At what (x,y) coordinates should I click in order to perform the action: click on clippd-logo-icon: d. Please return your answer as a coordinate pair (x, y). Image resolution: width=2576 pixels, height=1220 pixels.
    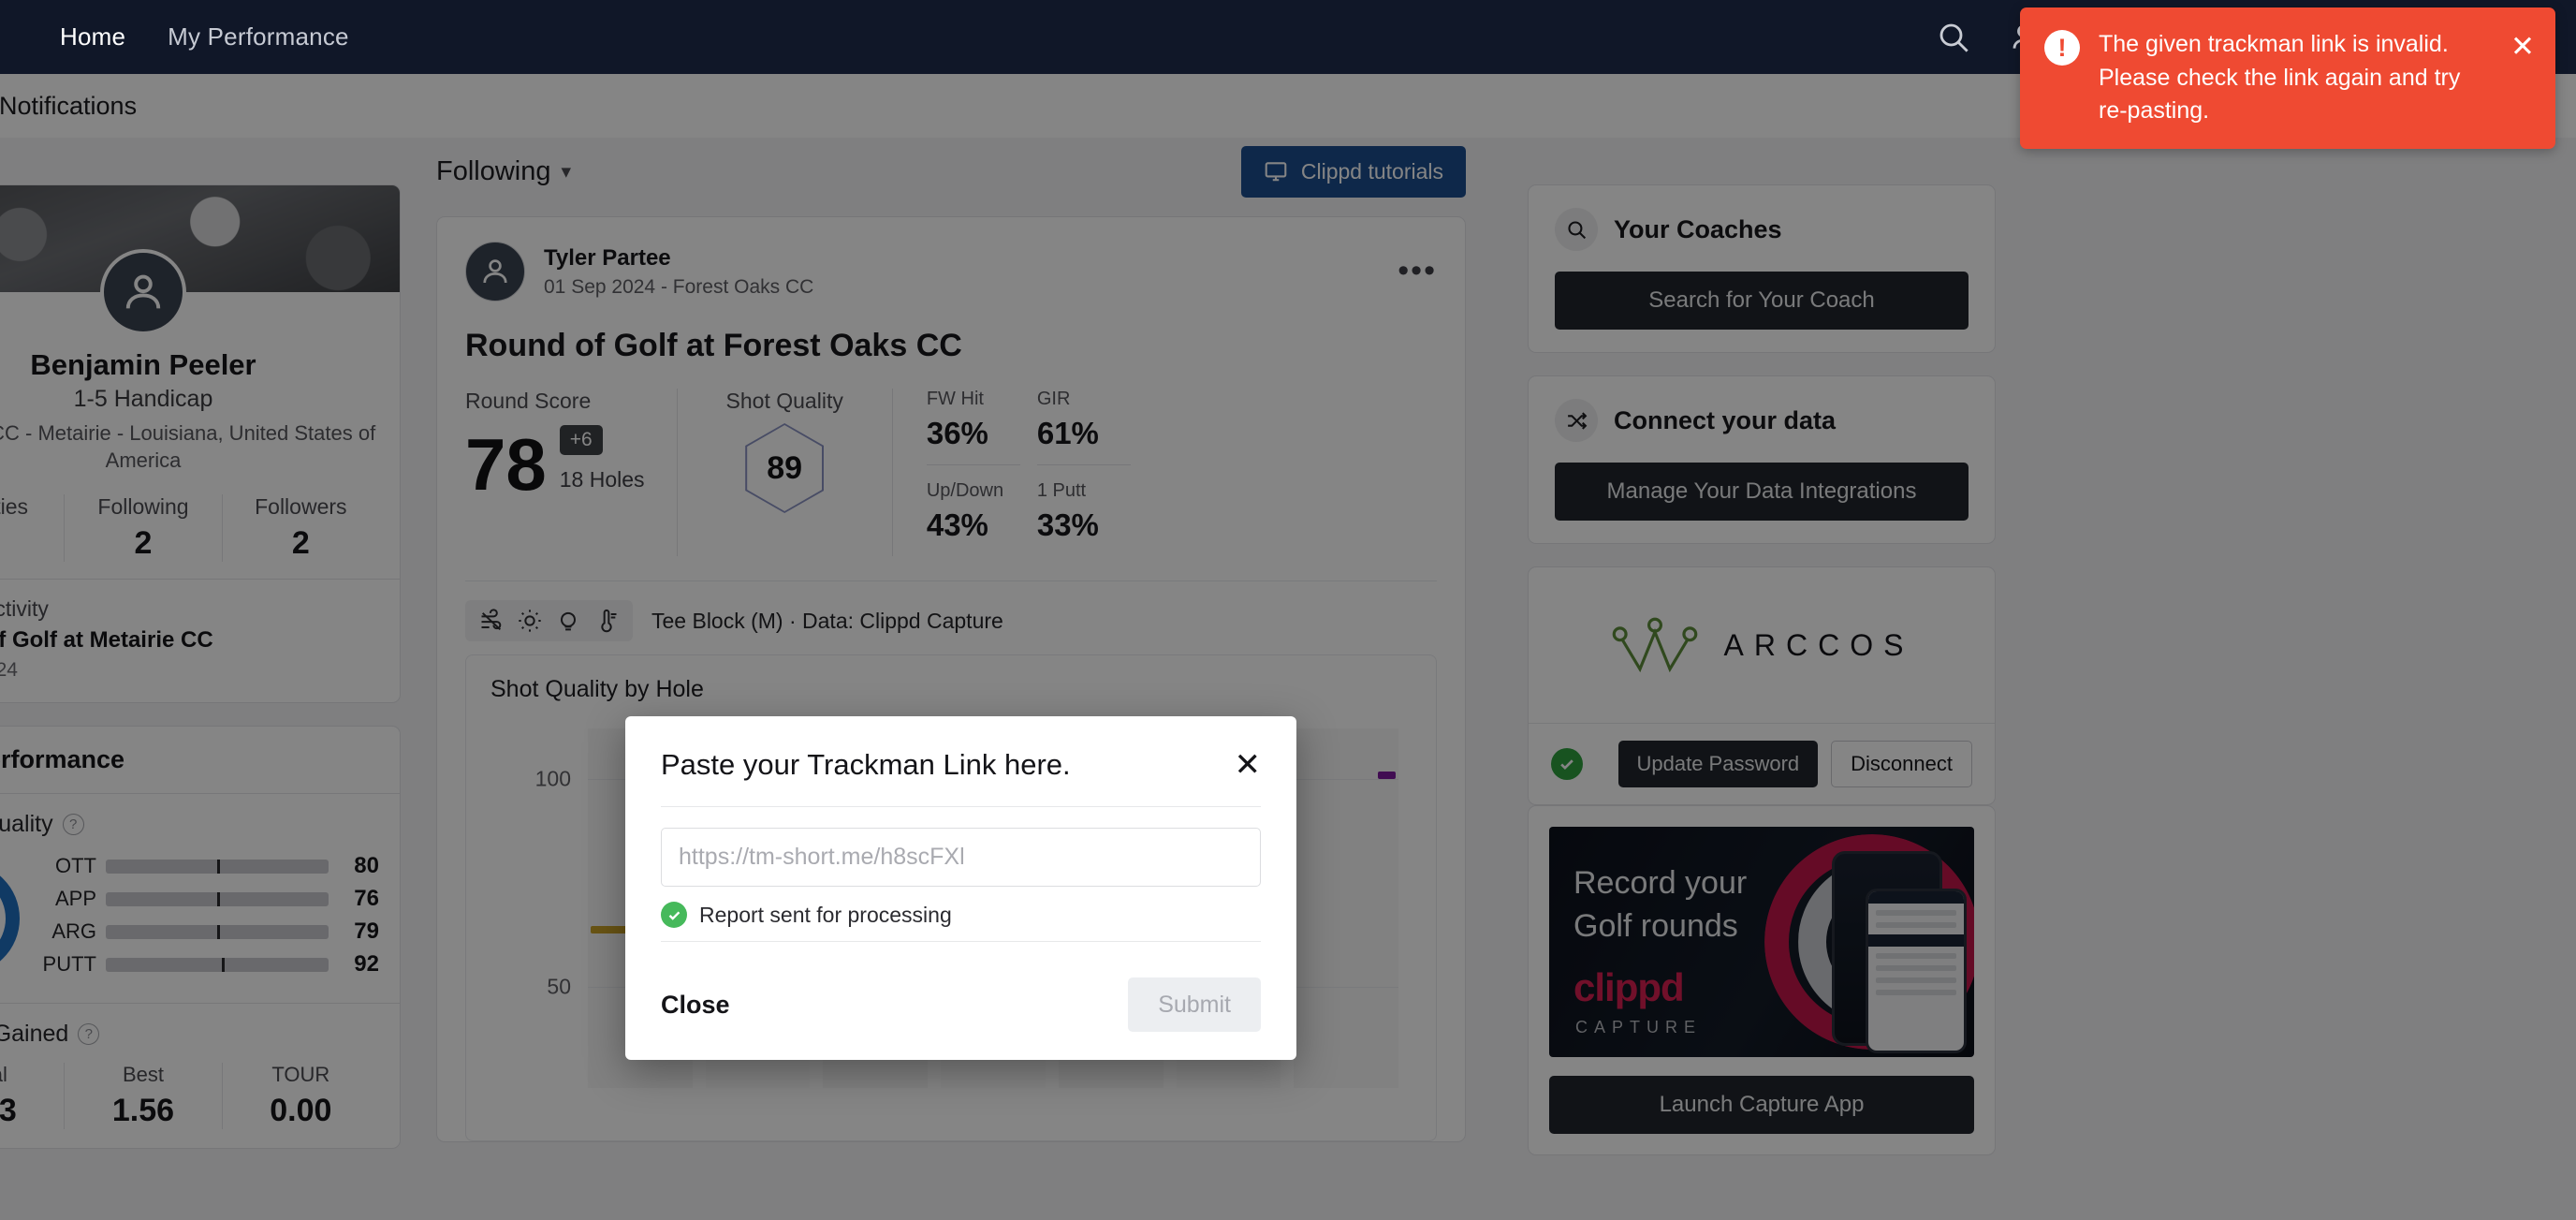
    Looking at the image, I should click on (8, 37).